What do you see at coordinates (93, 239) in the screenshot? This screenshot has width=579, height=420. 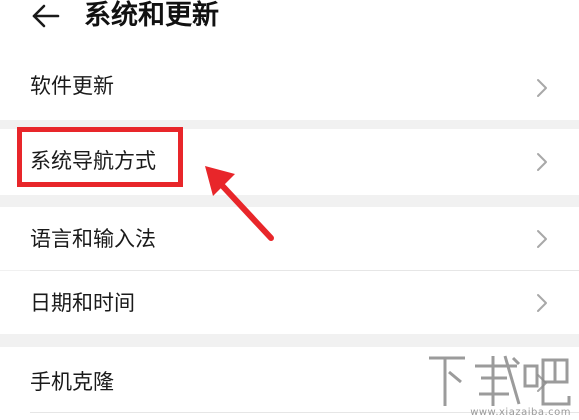 I see `settings-item-label: 语言和输入法` at bounding box center [93, 239].